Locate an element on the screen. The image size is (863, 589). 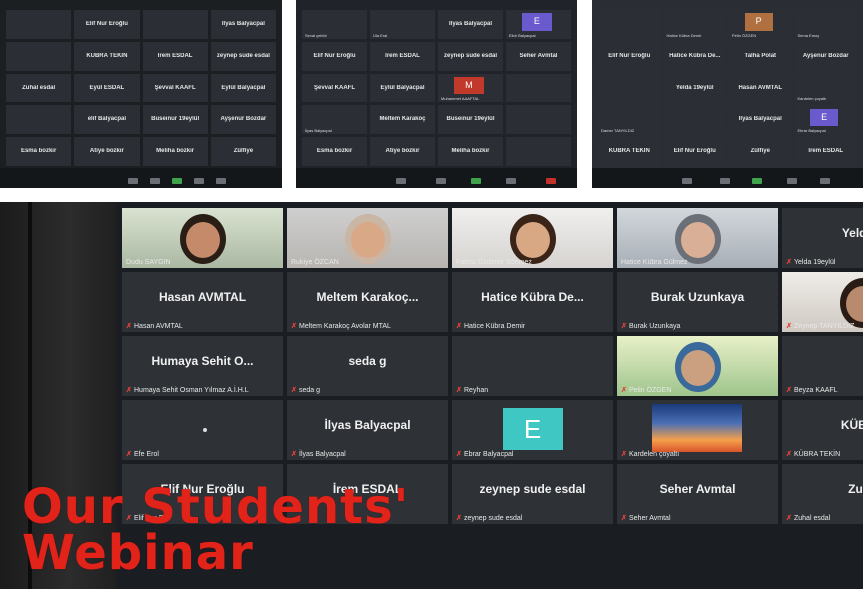
participant-tile: Ula Eral is located at coordinates (402, 24).